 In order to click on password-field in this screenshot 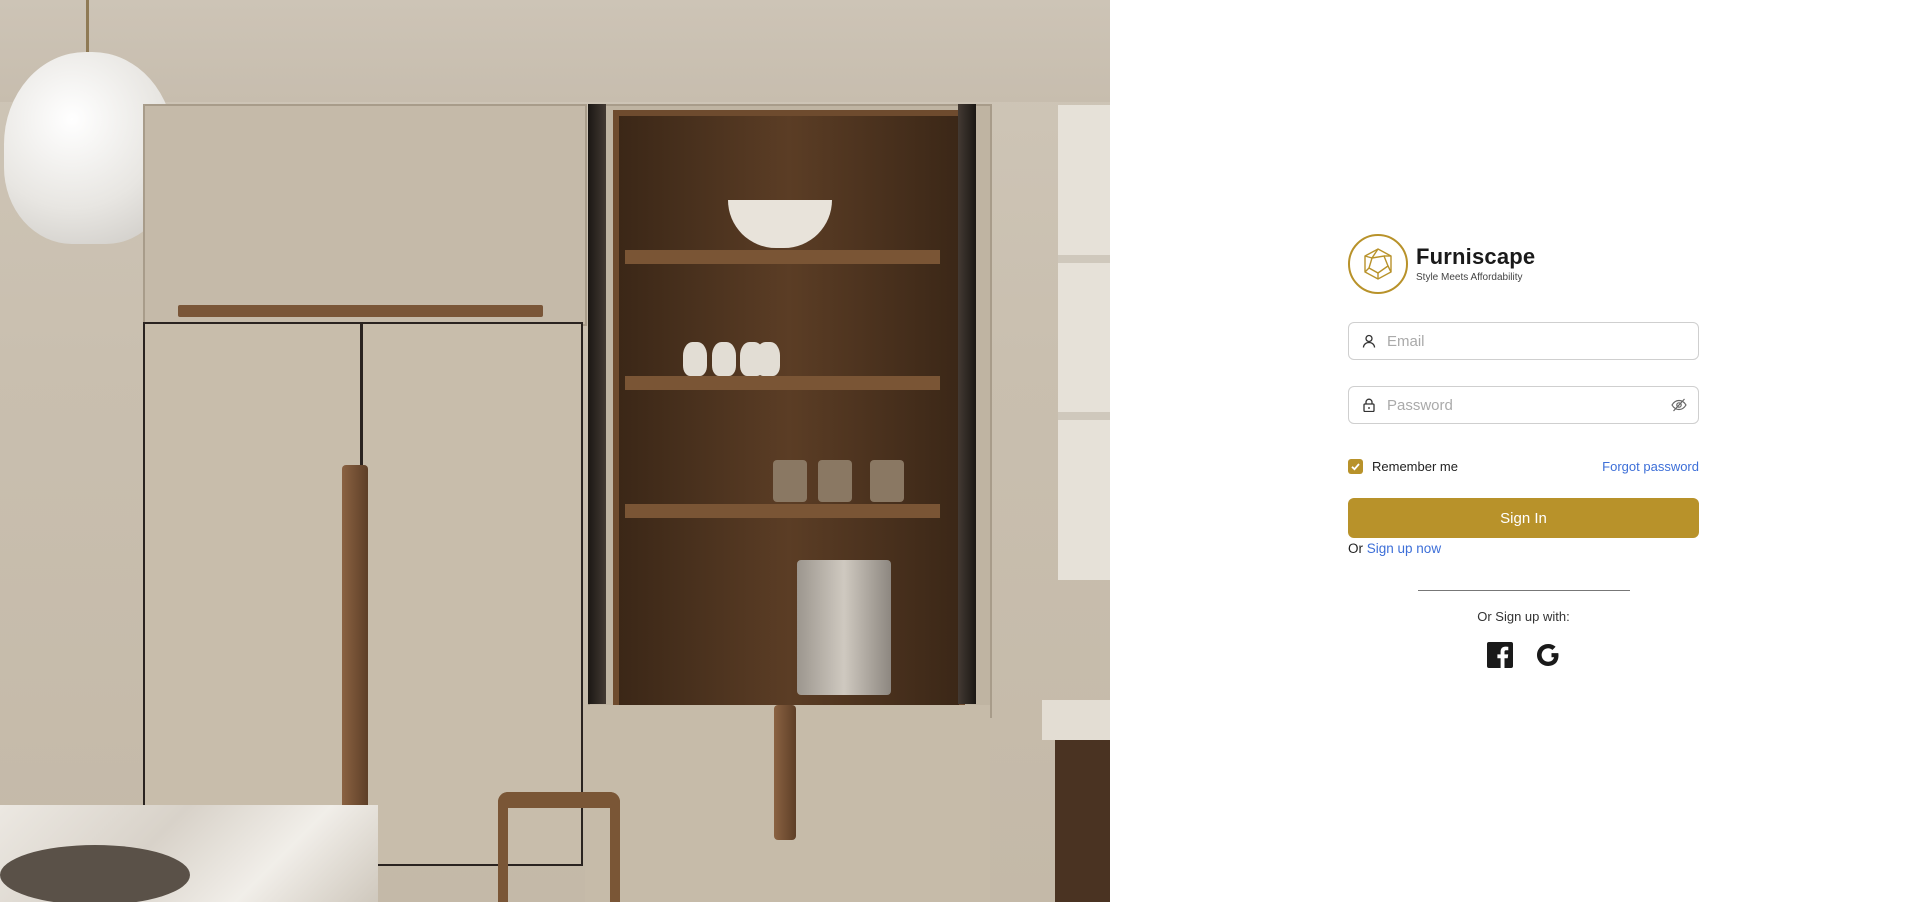, I will do `click(1523, 405)`.